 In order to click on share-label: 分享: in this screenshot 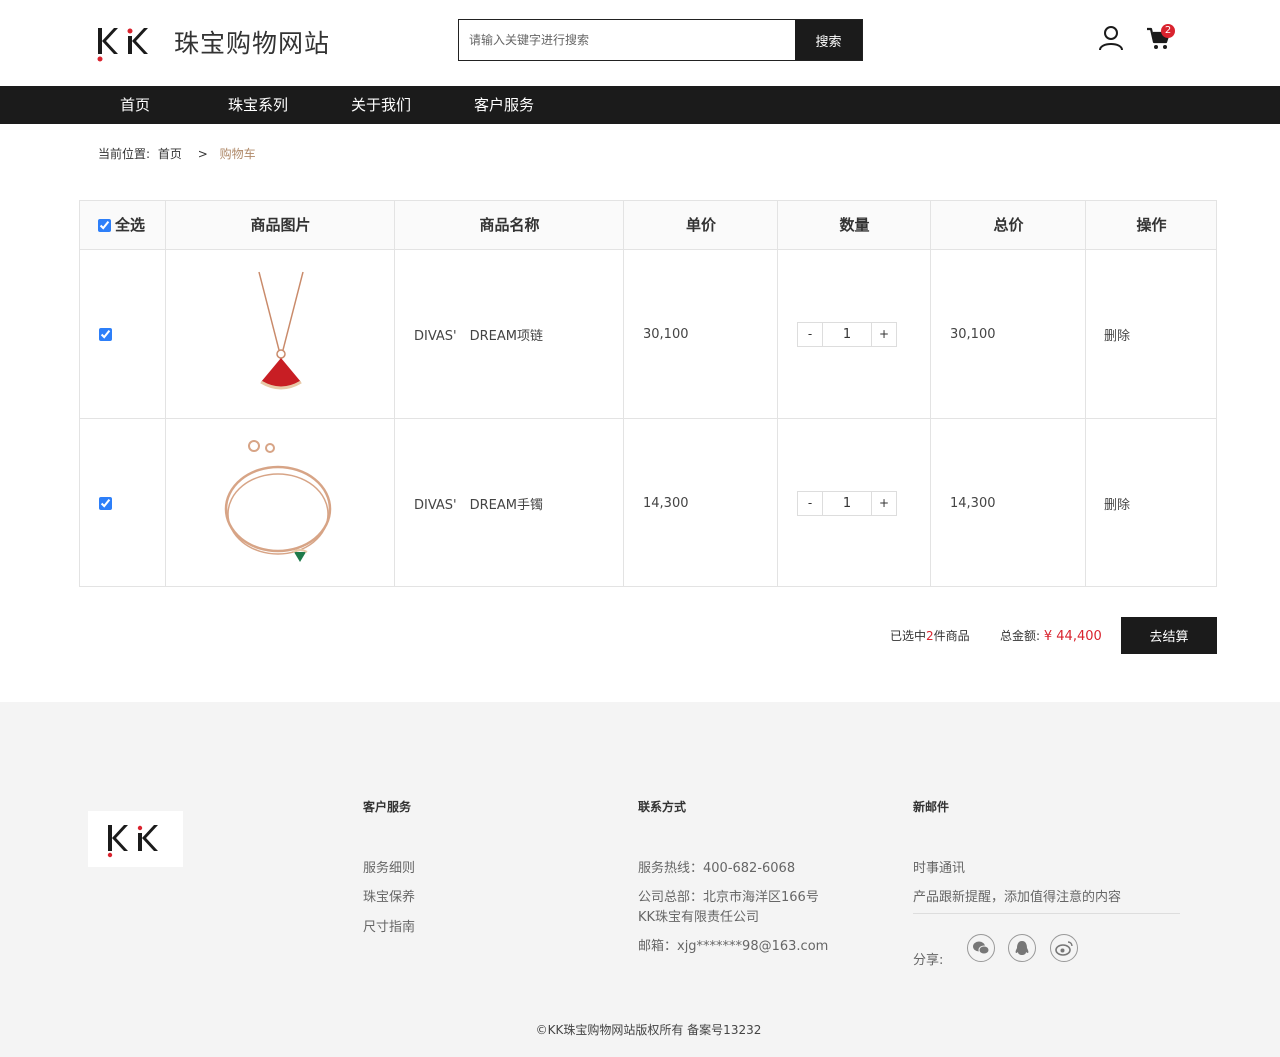, I will do `click(928, 960)`.